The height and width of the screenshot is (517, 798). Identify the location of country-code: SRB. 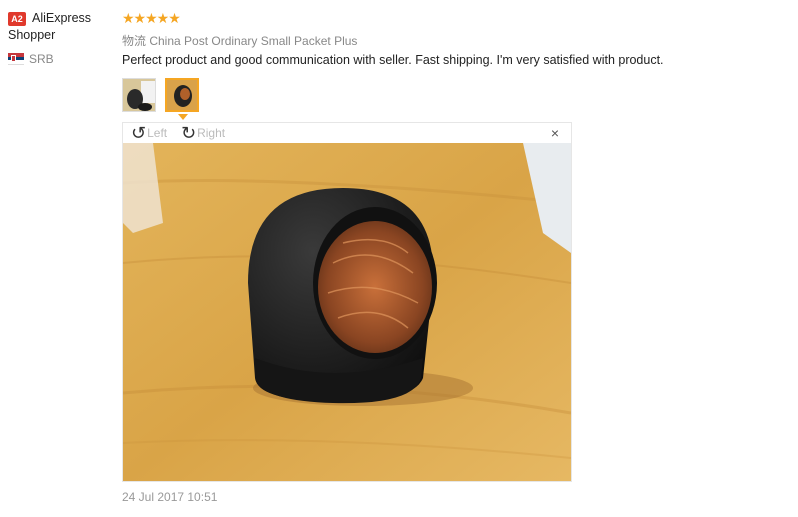
(41, 59).